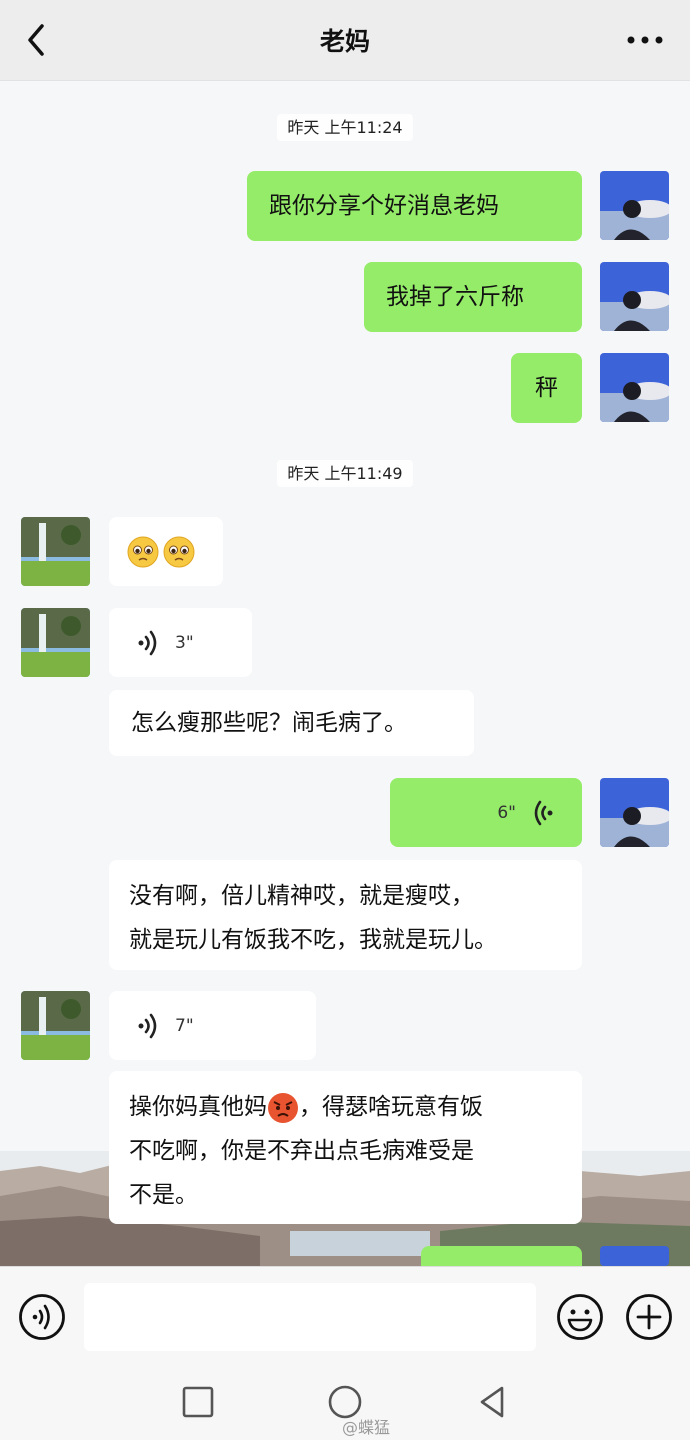 Image resolution: width=690 pixels, height=1440 pixels. I want to click on message-line: 不吃啊，你是不弃出点毛病难受是, so click(301, 1151).